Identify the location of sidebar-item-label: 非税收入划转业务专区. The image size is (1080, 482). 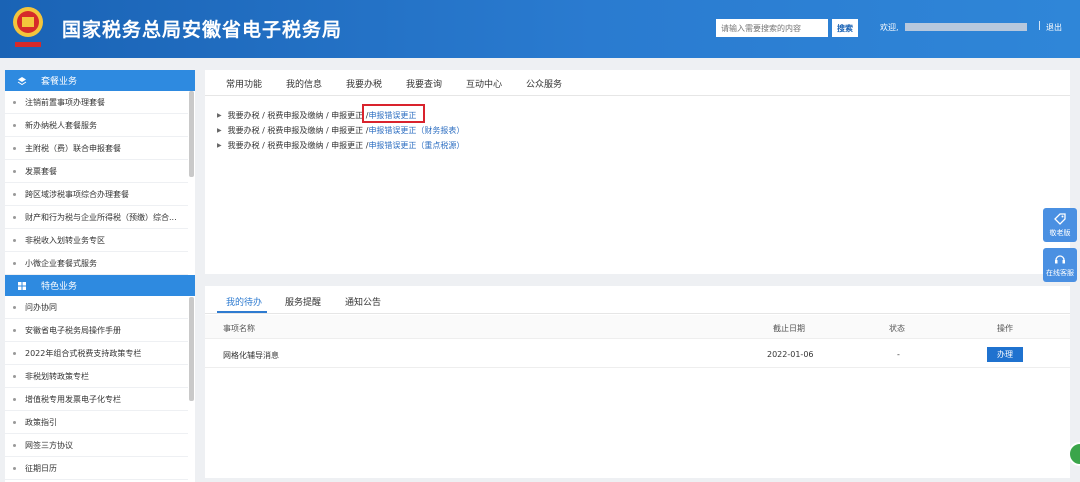
(65, 240).